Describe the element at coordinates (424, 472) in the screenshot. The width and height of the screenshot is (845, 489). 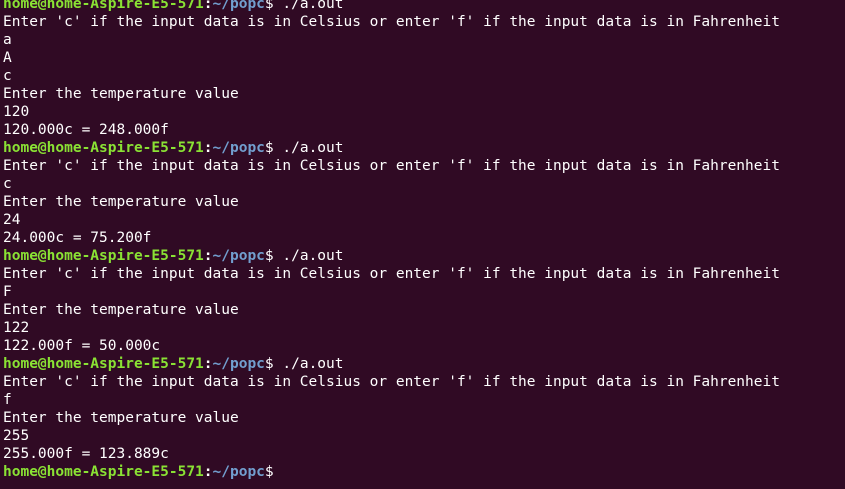
I see `prompt-line: home@home-Aspire-E5-571:~/popc$` at that location.